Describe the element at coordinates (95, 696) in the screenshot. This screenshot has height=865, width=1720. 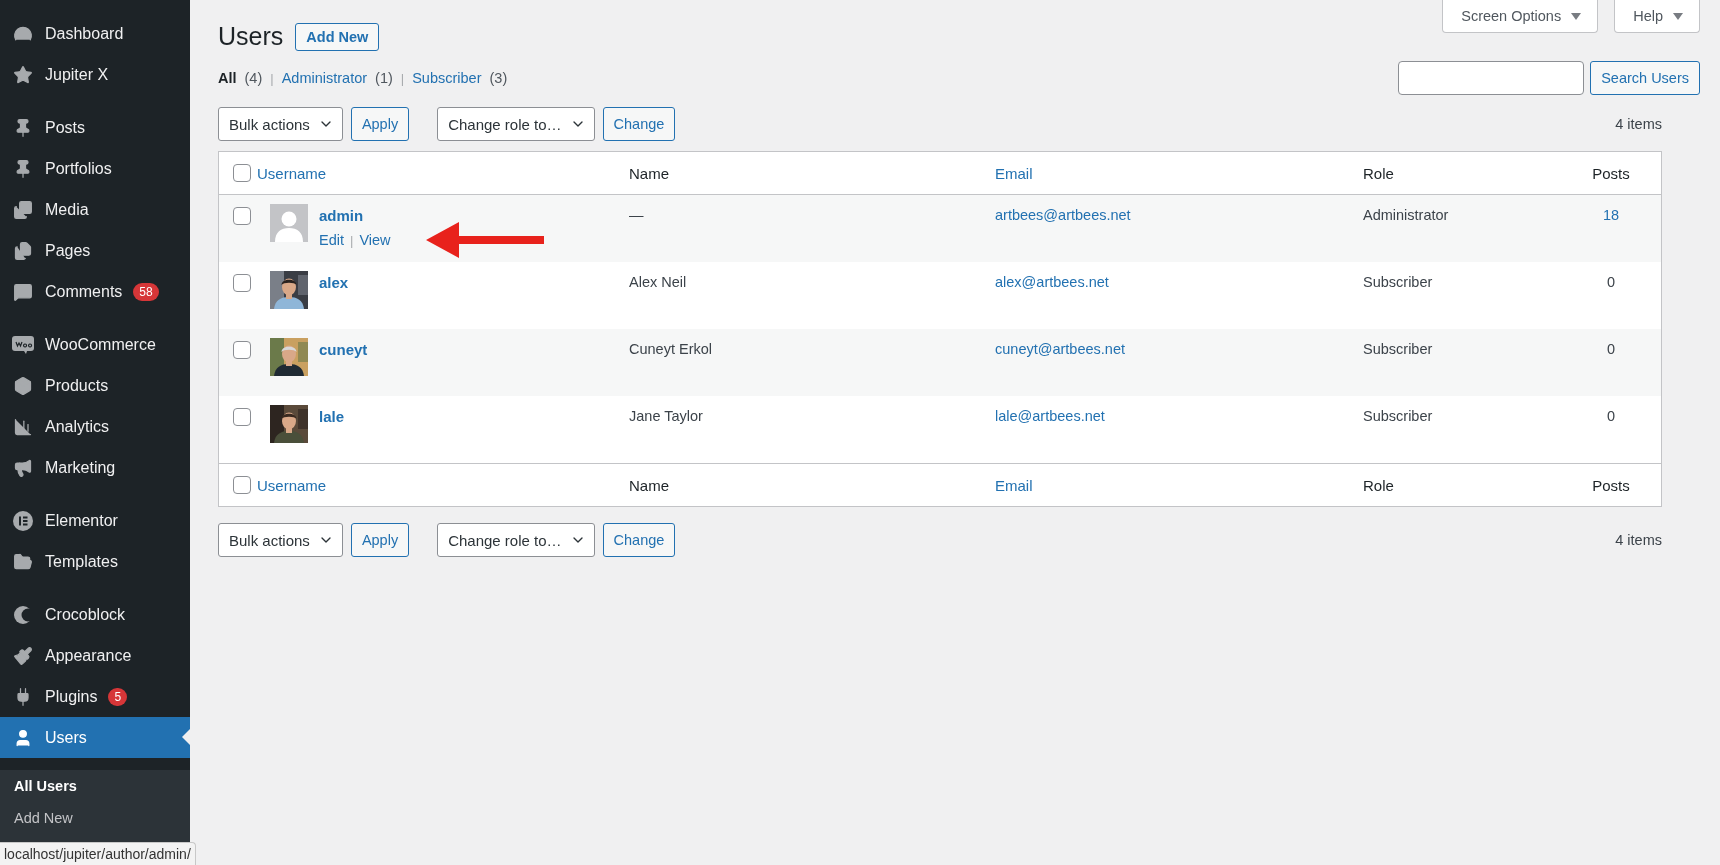
I see `sidebar-item: Plugins 5` at that location.